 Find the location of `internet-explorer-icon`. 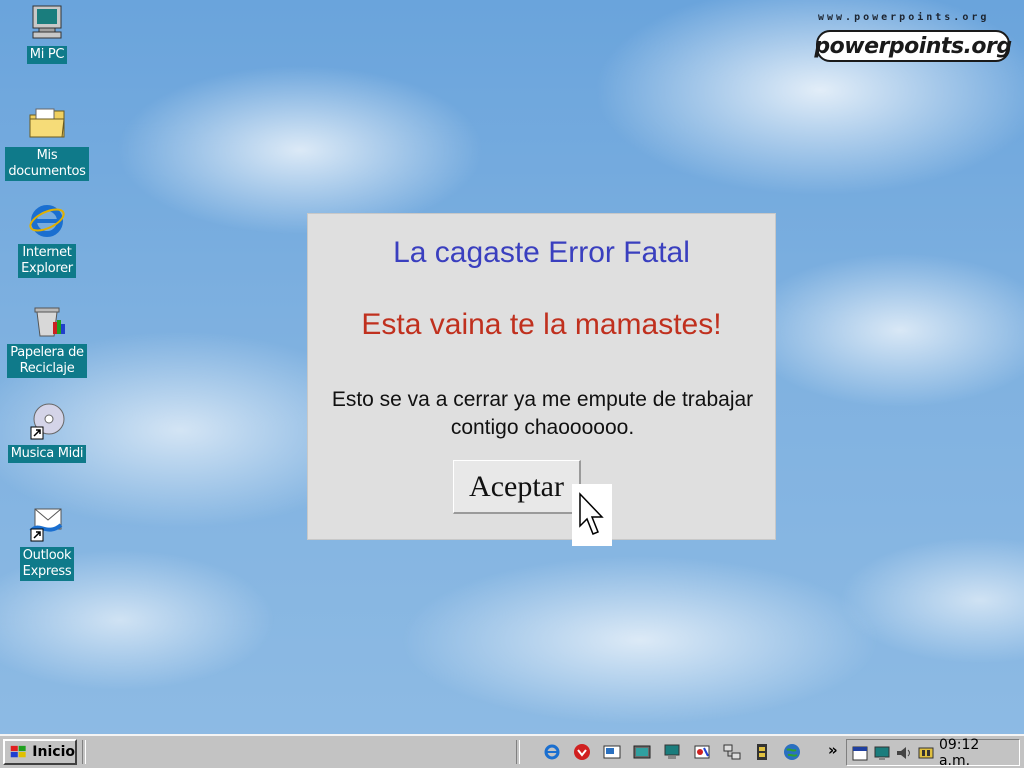

internet-explorer-icon is located at coordinates (47, 220).